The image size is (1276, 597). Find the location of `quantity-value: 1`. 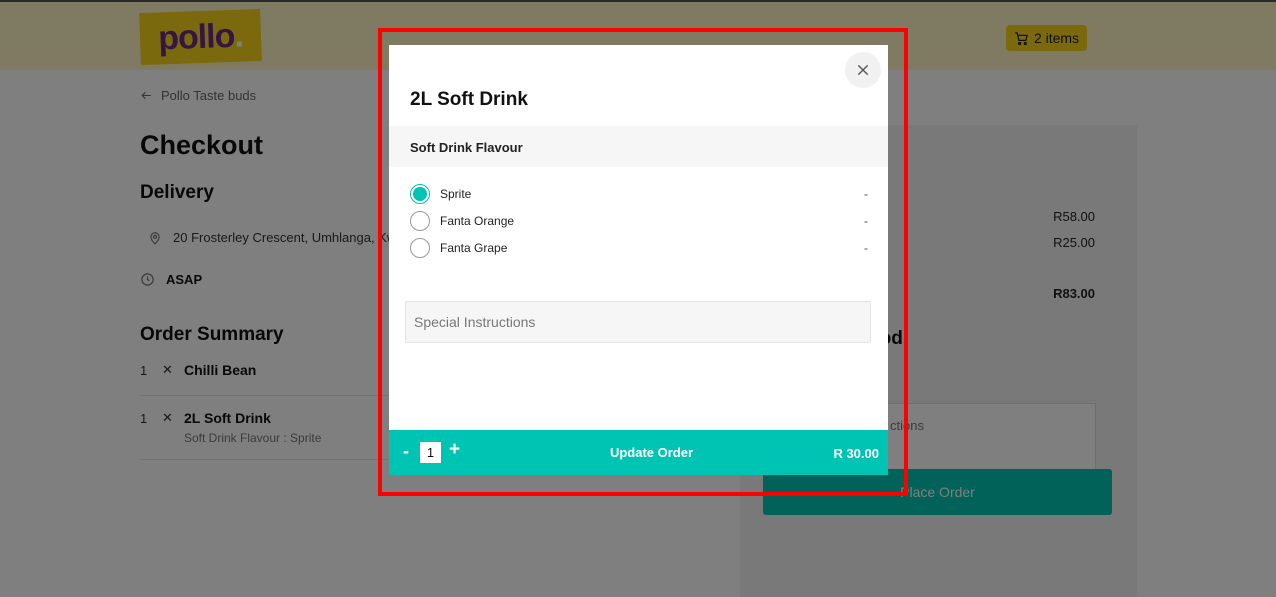

quantity-value: 1 is located at coordinates (430, 452).